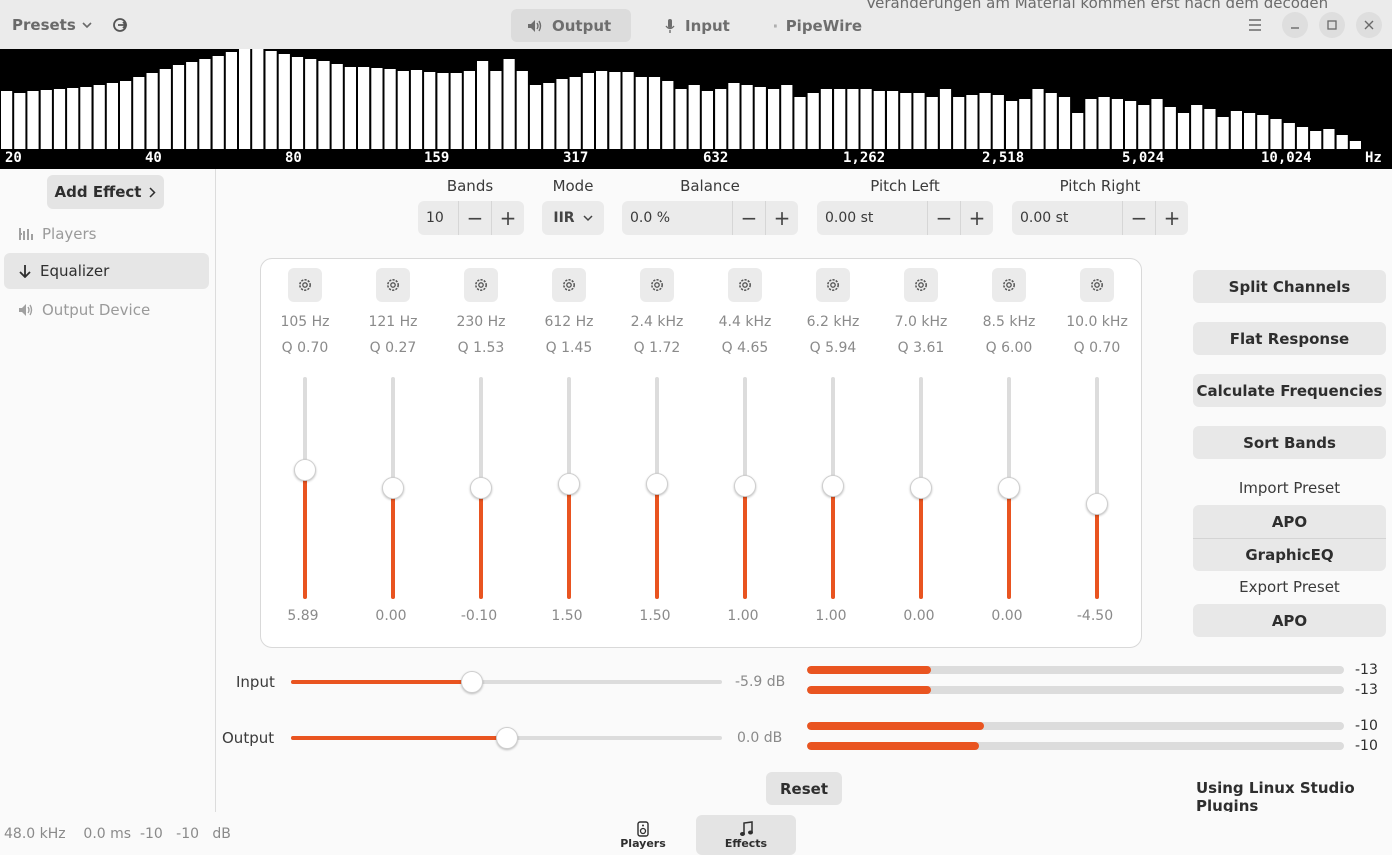 This screenshot has height=855, width=1392. What do you see at coordinates (921, 322) in the screenshot?
I see `band-frequency: 7.0 kHz` at bounding box center [921, 322].